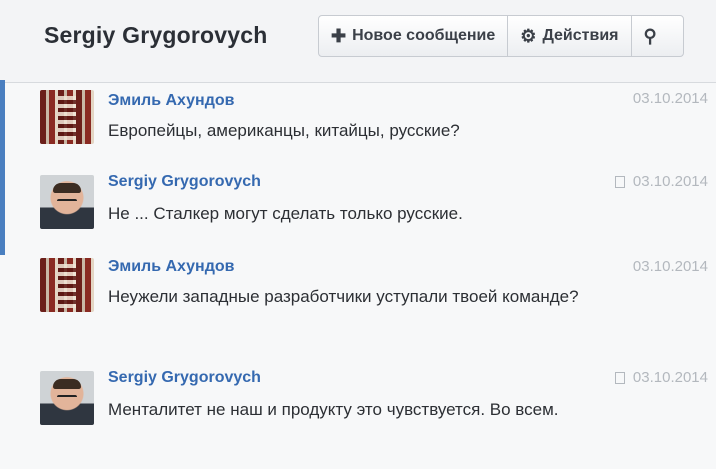  What do you see at coordinates (528, 35) in the screenshot?
I see `gear-icon: ⚙` at bounding box center [528, 35].